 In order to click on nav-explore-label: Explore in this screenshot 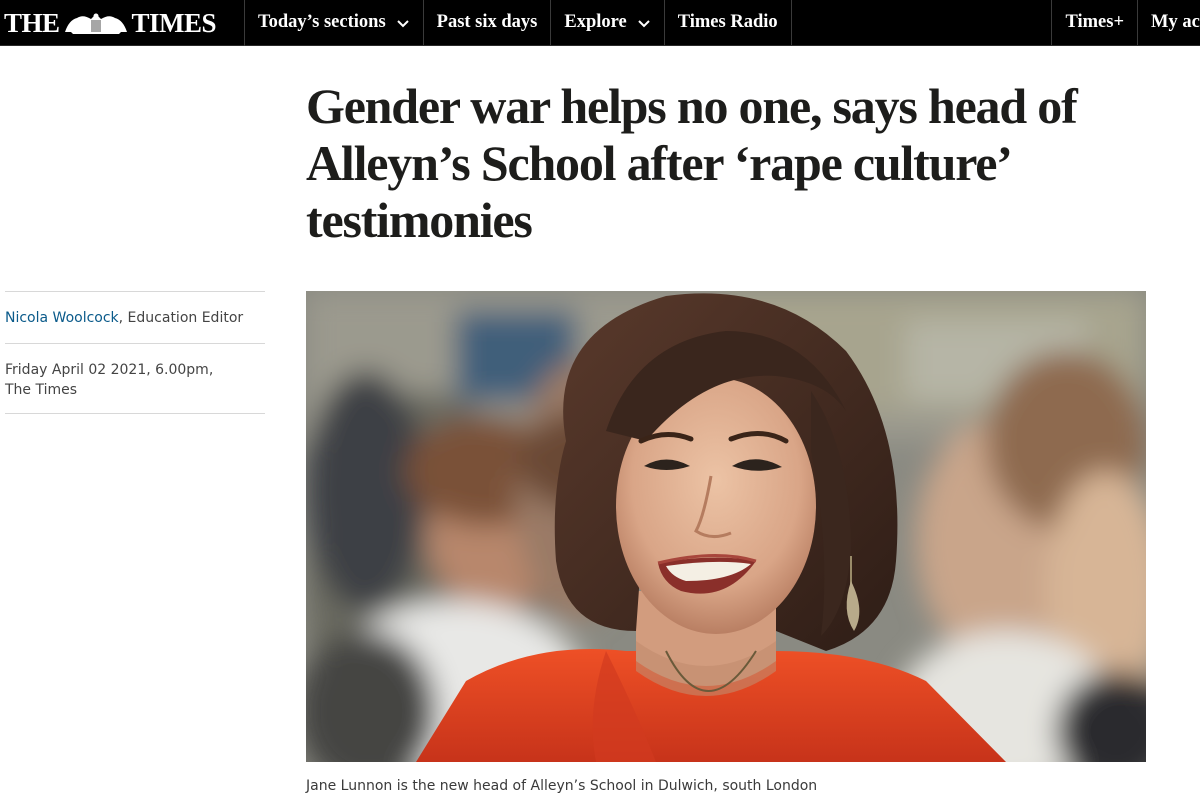, I will do `click(595, 22)`.